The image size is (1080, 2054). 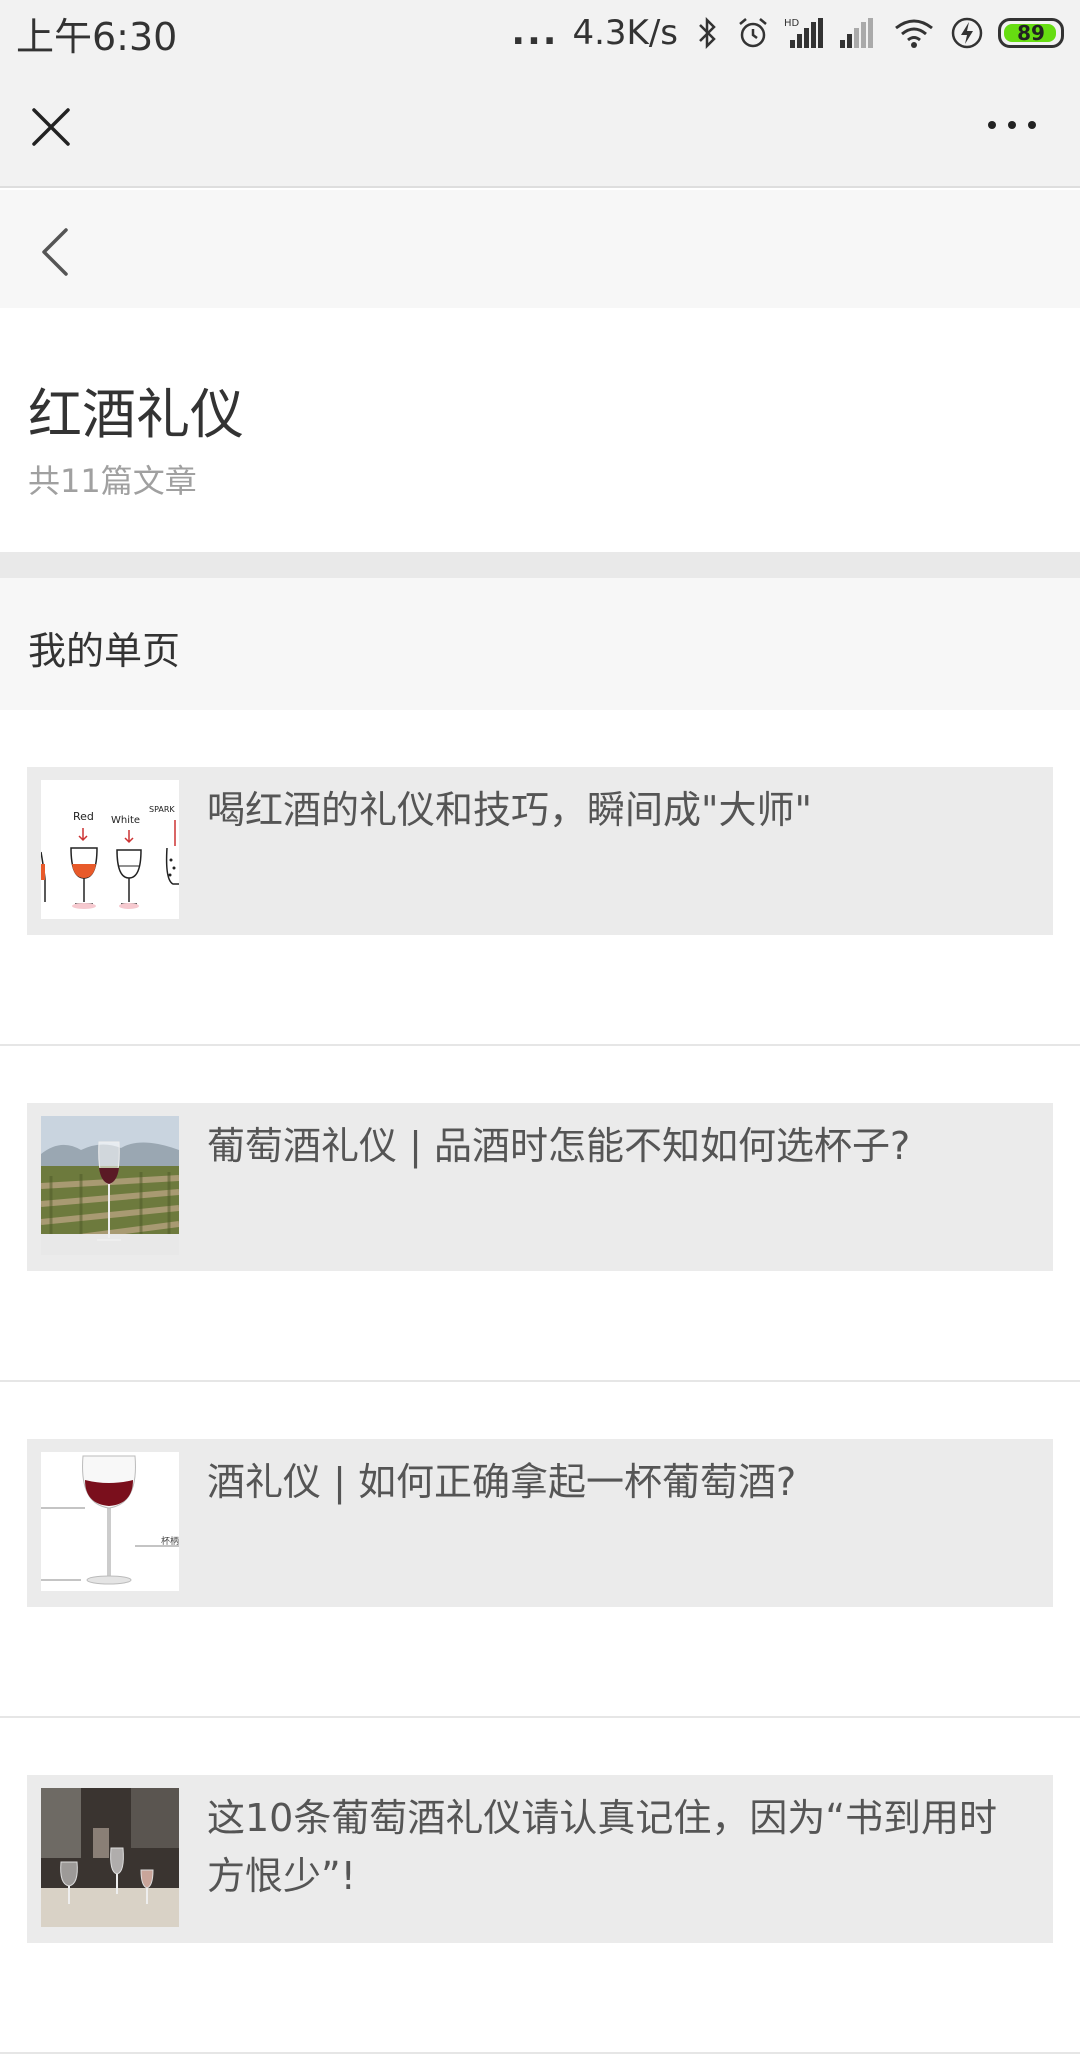 I want to click on svg-text: HD, so click(x=792, y=23).